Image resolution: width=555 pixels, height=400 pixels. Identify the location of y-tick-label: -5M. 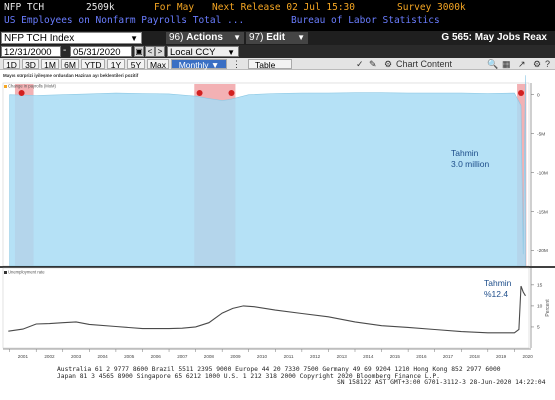
(541, 134).